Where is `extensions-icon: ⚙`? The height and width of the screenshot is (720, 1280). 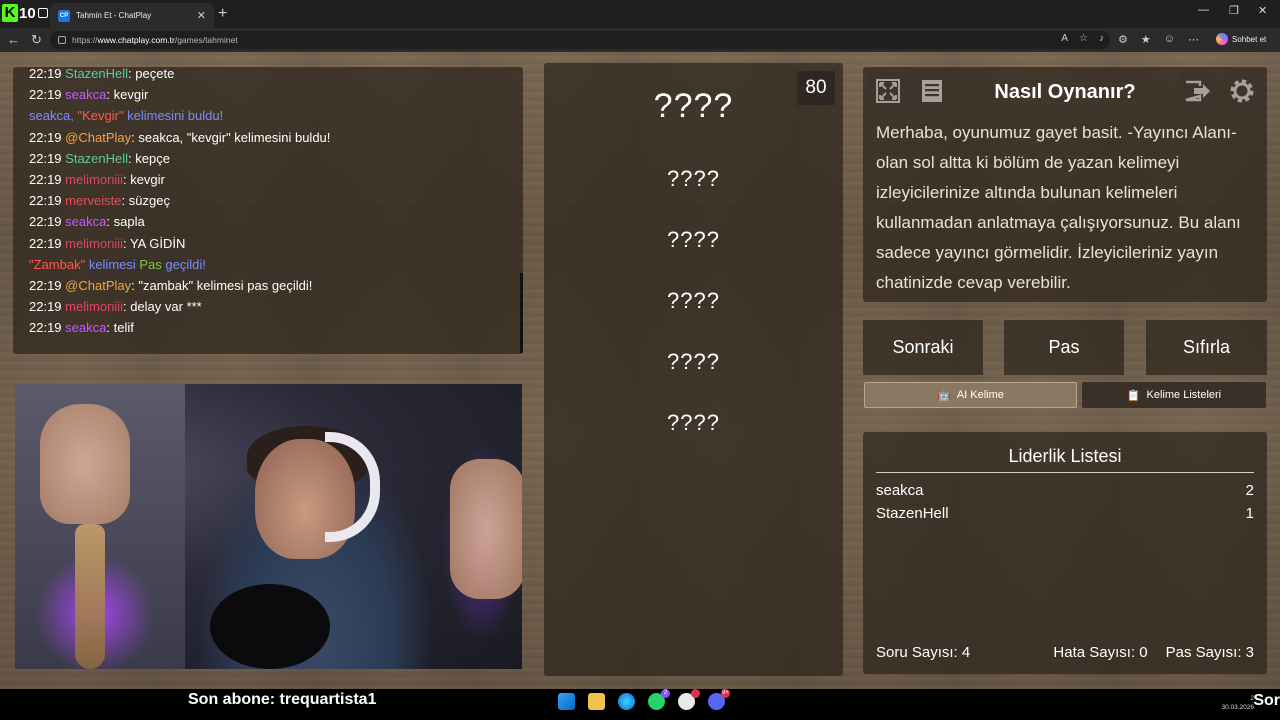 extensions-icon: ⚙ is located at coordinates (1123, 39).